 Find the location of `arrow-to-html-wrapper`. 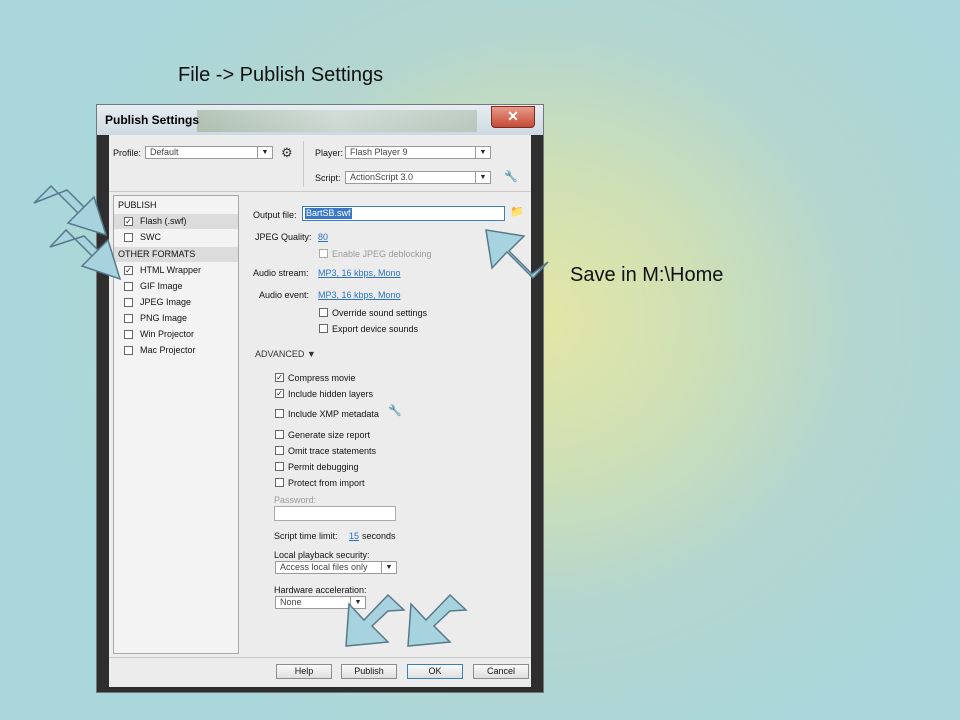

arrow-to-html-wrapper is located at coordinates (85, 254).